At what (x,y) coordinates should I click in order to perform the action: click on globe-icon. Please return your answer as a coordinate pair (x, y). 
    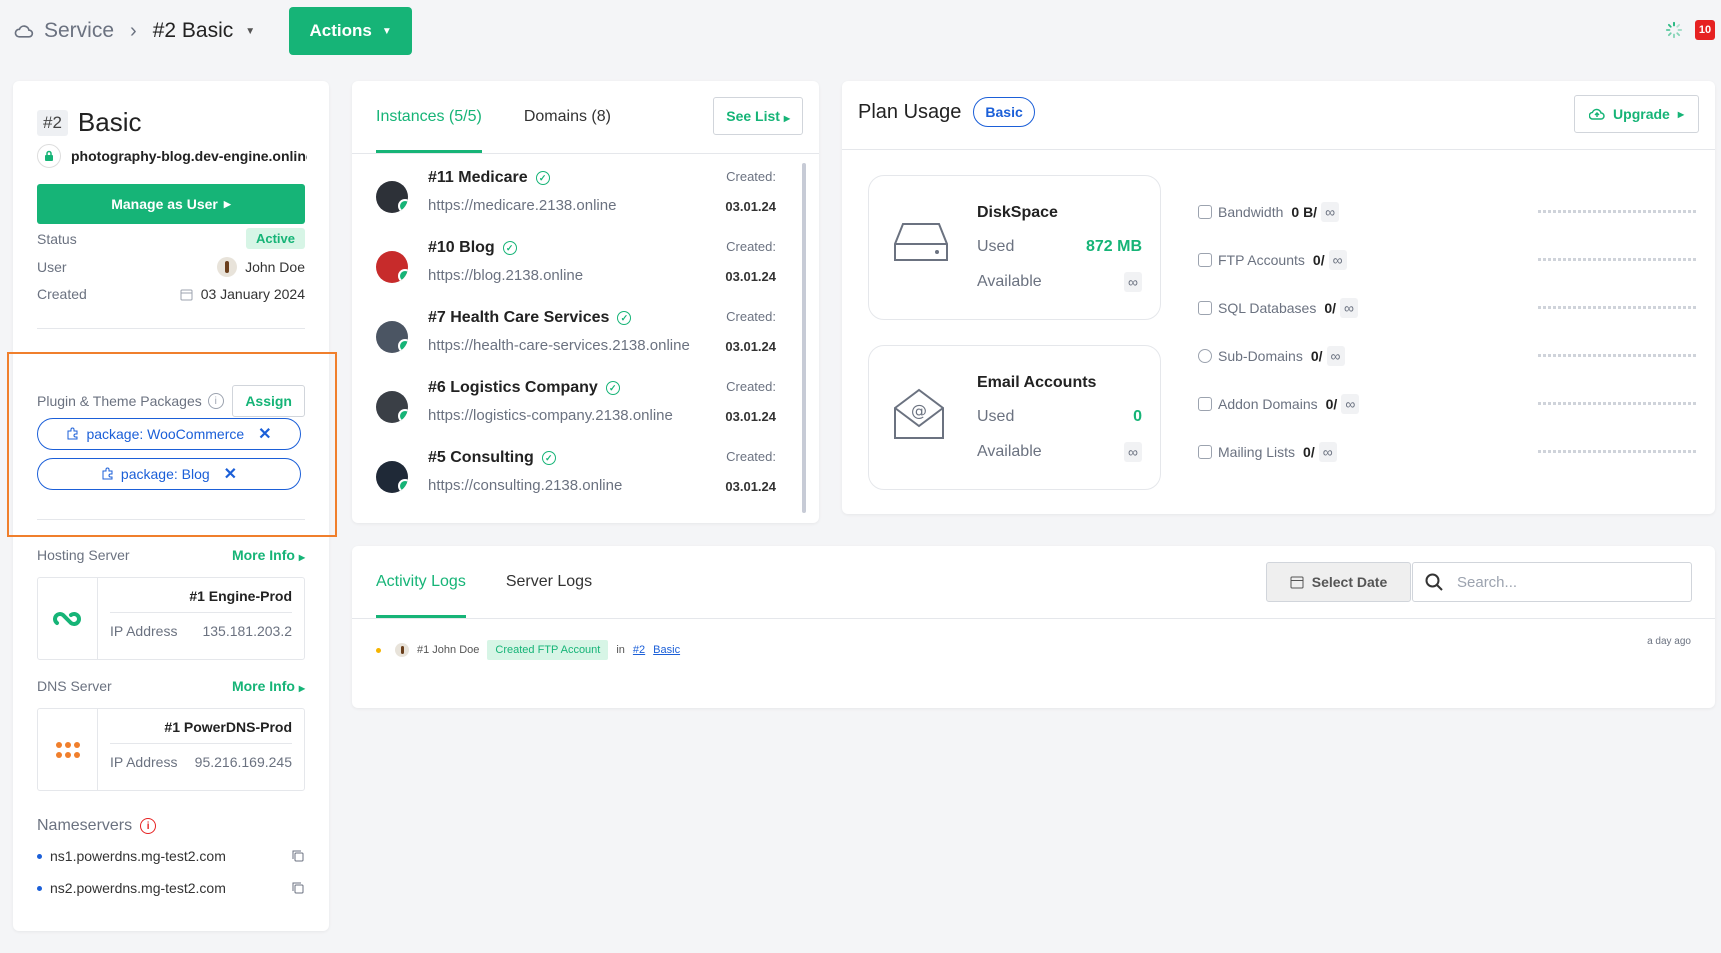
    Looking at the image, I should click on (1205, 356).